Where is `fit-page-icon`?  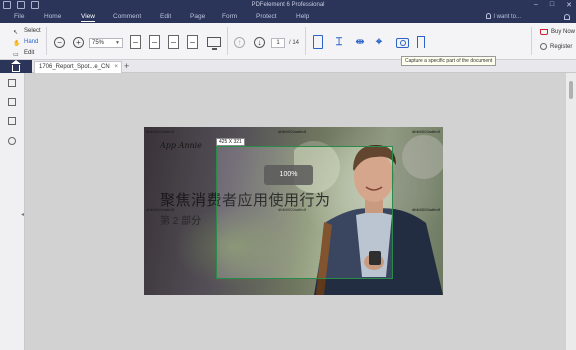 fit-page-icon is located at coordinates (154, 42).